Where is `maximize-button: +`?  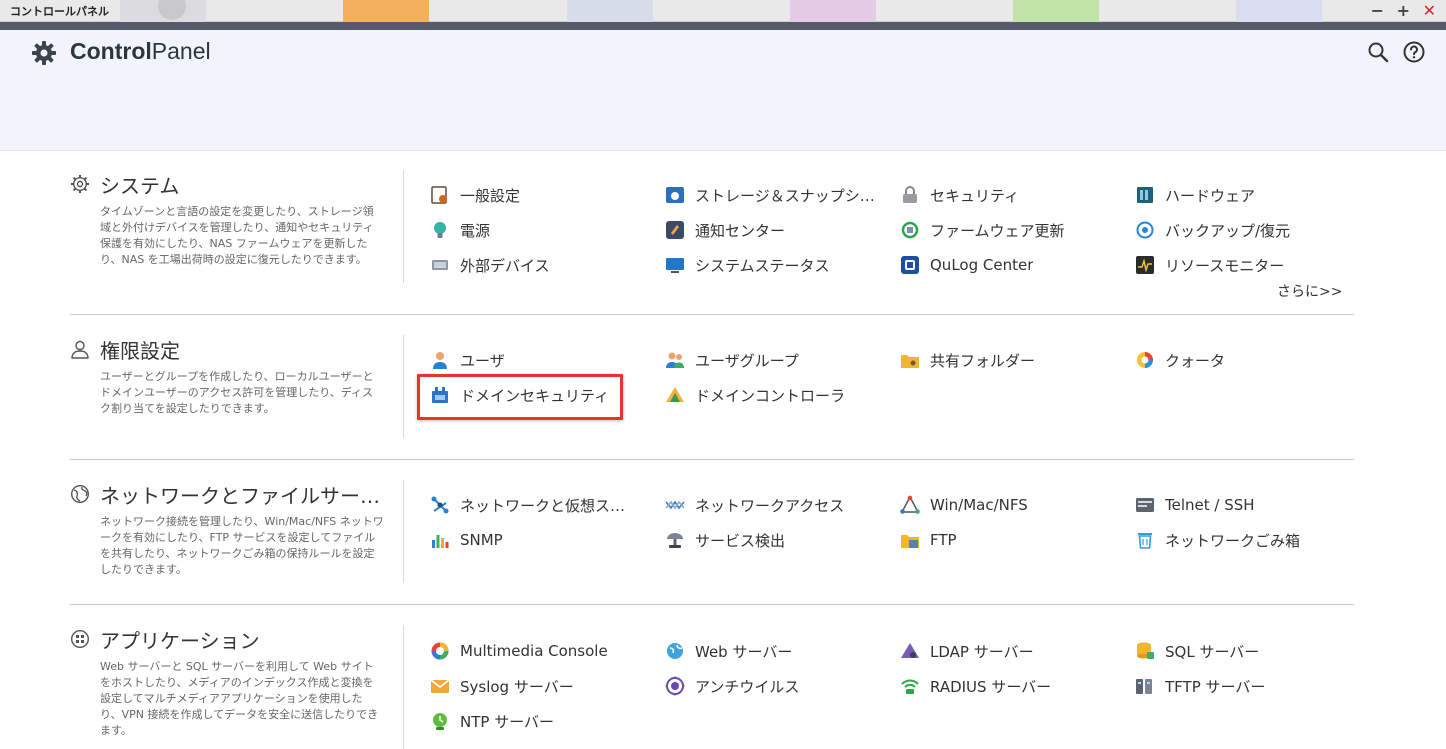 maximize-button: + is located at coordinates (1403, 11).